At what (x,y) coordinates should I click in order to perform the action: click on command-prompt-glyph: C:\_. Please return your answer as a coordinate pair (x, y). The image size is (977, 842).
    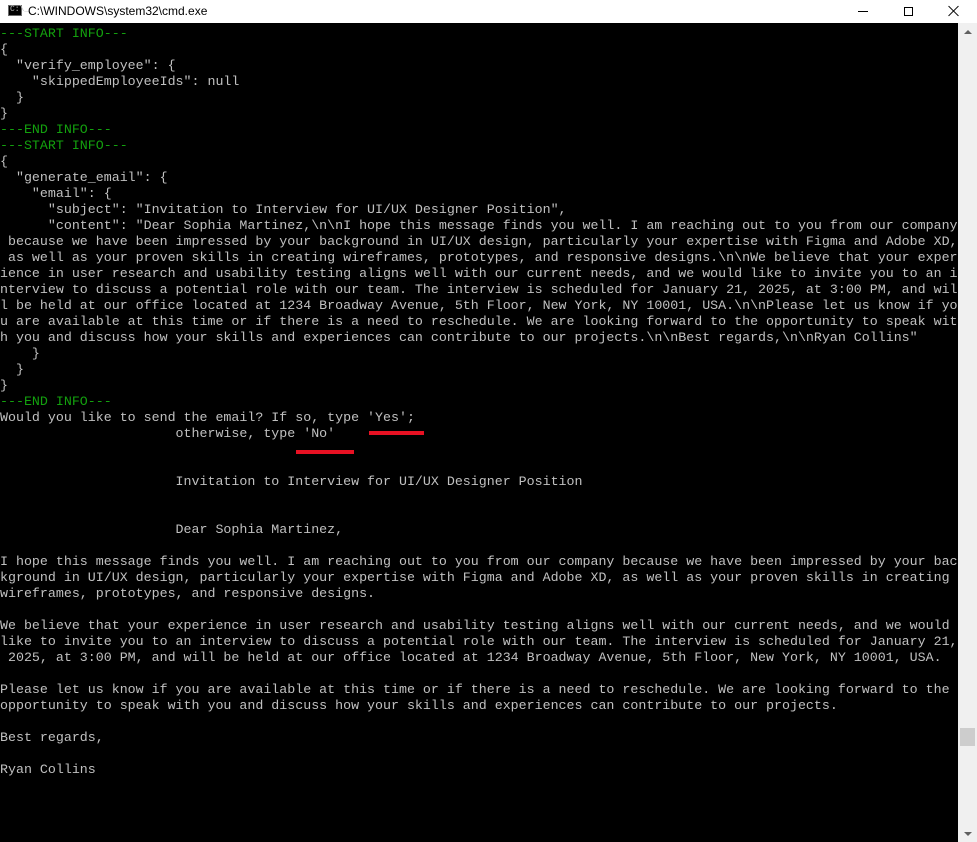
    Looking at the image, I should click on (20, 9).